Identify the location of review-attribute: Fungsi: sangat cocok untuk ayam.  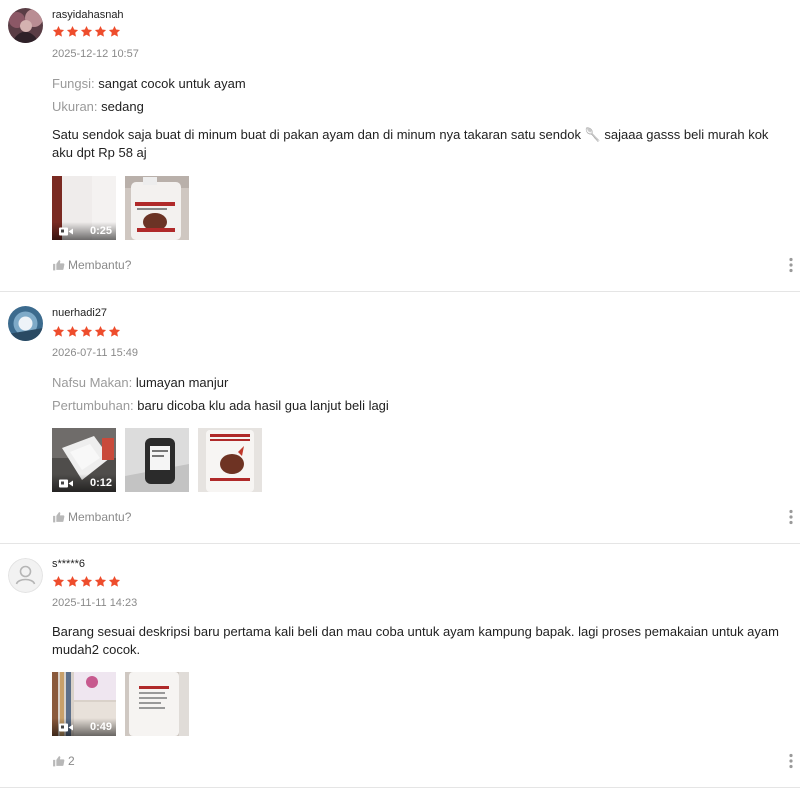
(149, 83).